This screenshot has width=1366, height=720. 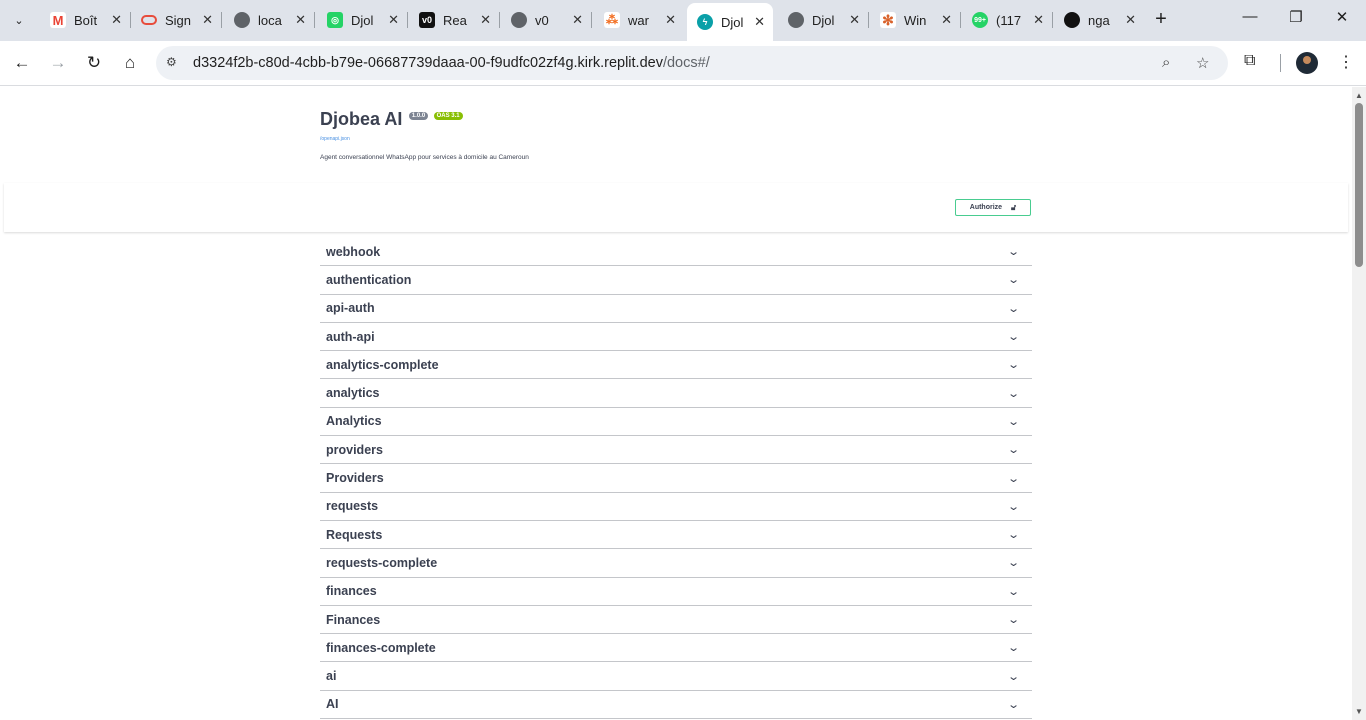 I want to click on back-button: ←, so click(x=22, y=63).